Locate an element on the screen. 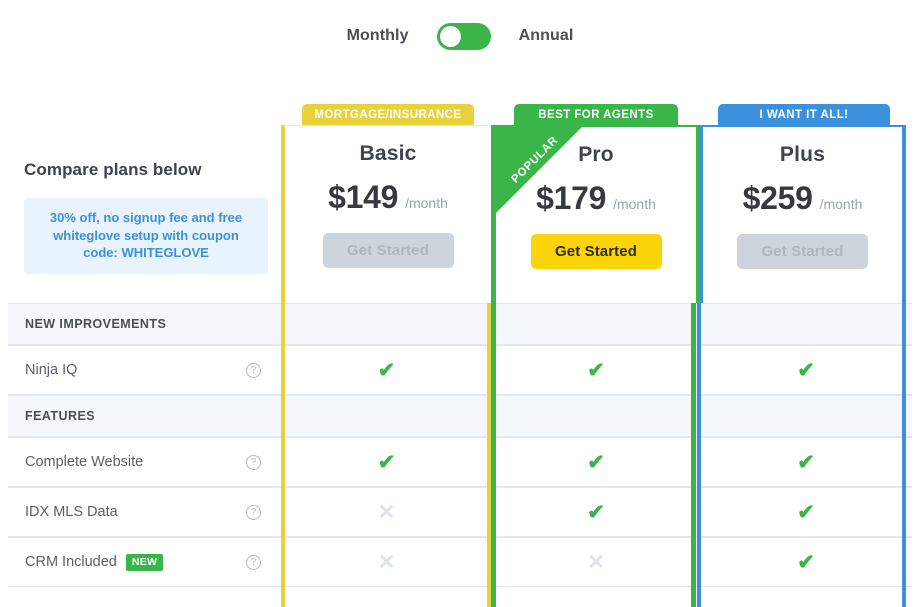 This screenshot has width=920, height=607. billing-period-toggle is located at coordinates (463, 36).